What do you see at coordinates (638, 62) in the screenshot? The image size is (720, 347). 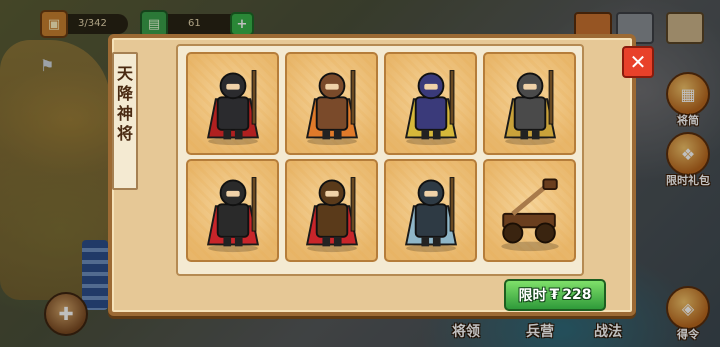 I see `close-button: ✕` at bounding box center [638, 62].